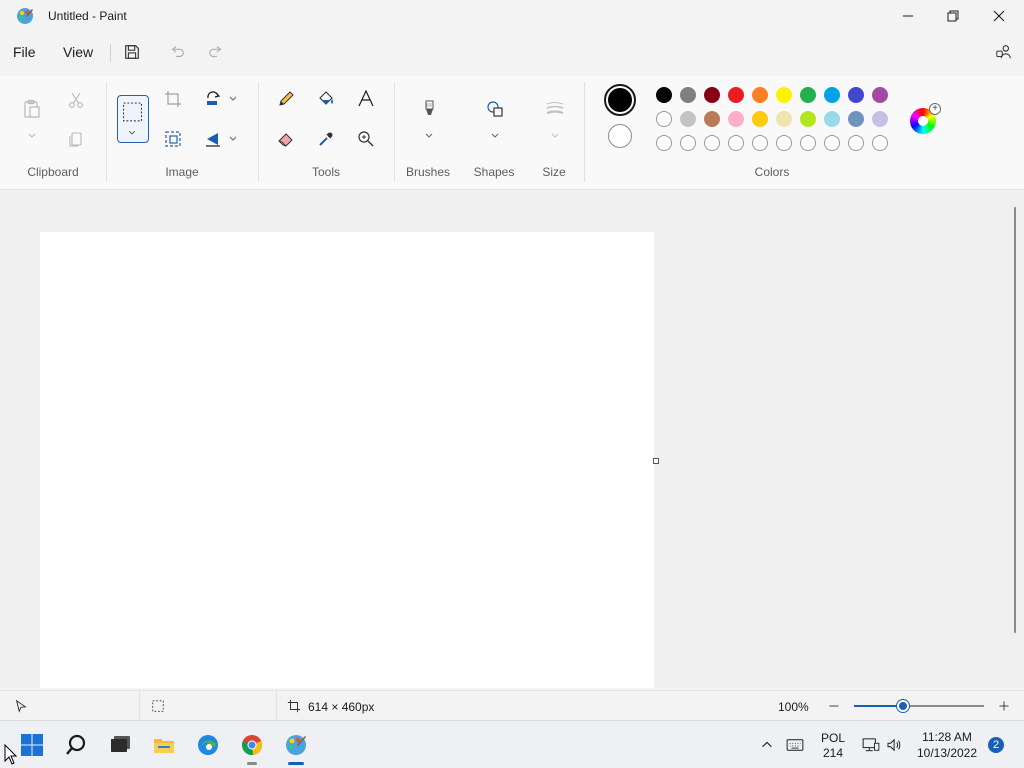 This screenshot has width=1024, height=768. Describe the element at coordinates (429, 109) in the screenshot. I see `brushes-button` at that location.